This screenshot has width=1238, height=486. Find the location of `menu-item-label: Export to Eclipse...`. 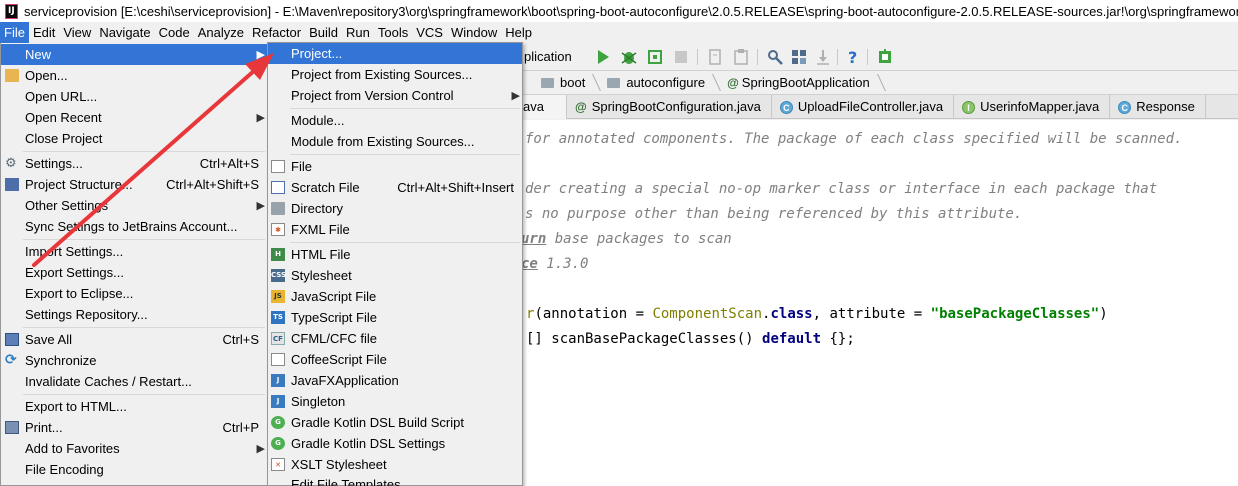

menu-item-label: Export to Eclipse... is located at coordinates (79, 293).